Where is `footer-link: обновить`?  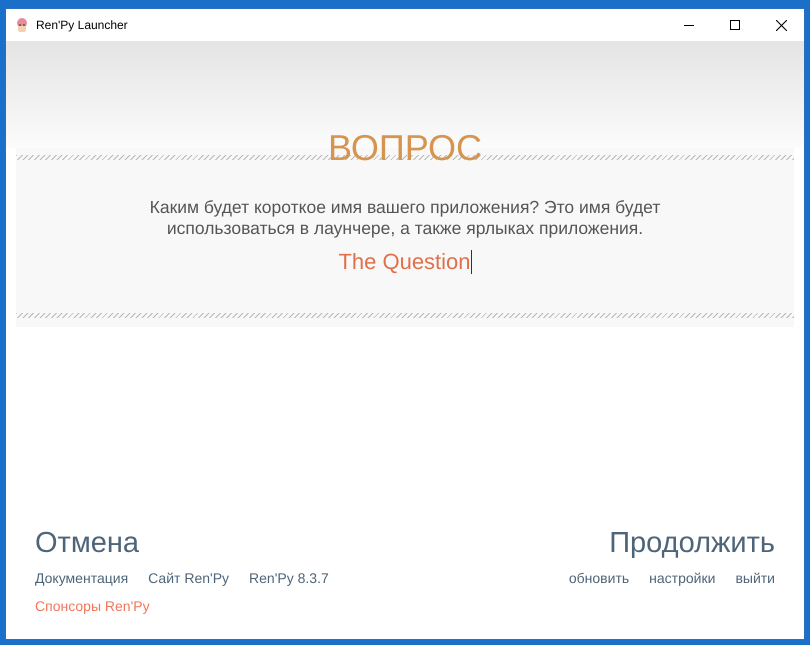 footer-link: обновить is located at coordinates (599, 578).